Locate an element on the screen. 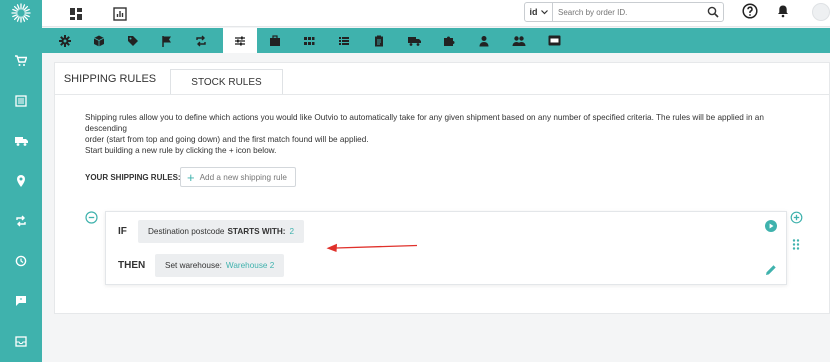  sidebar-item-tracking is located at coordinates (21, 181).